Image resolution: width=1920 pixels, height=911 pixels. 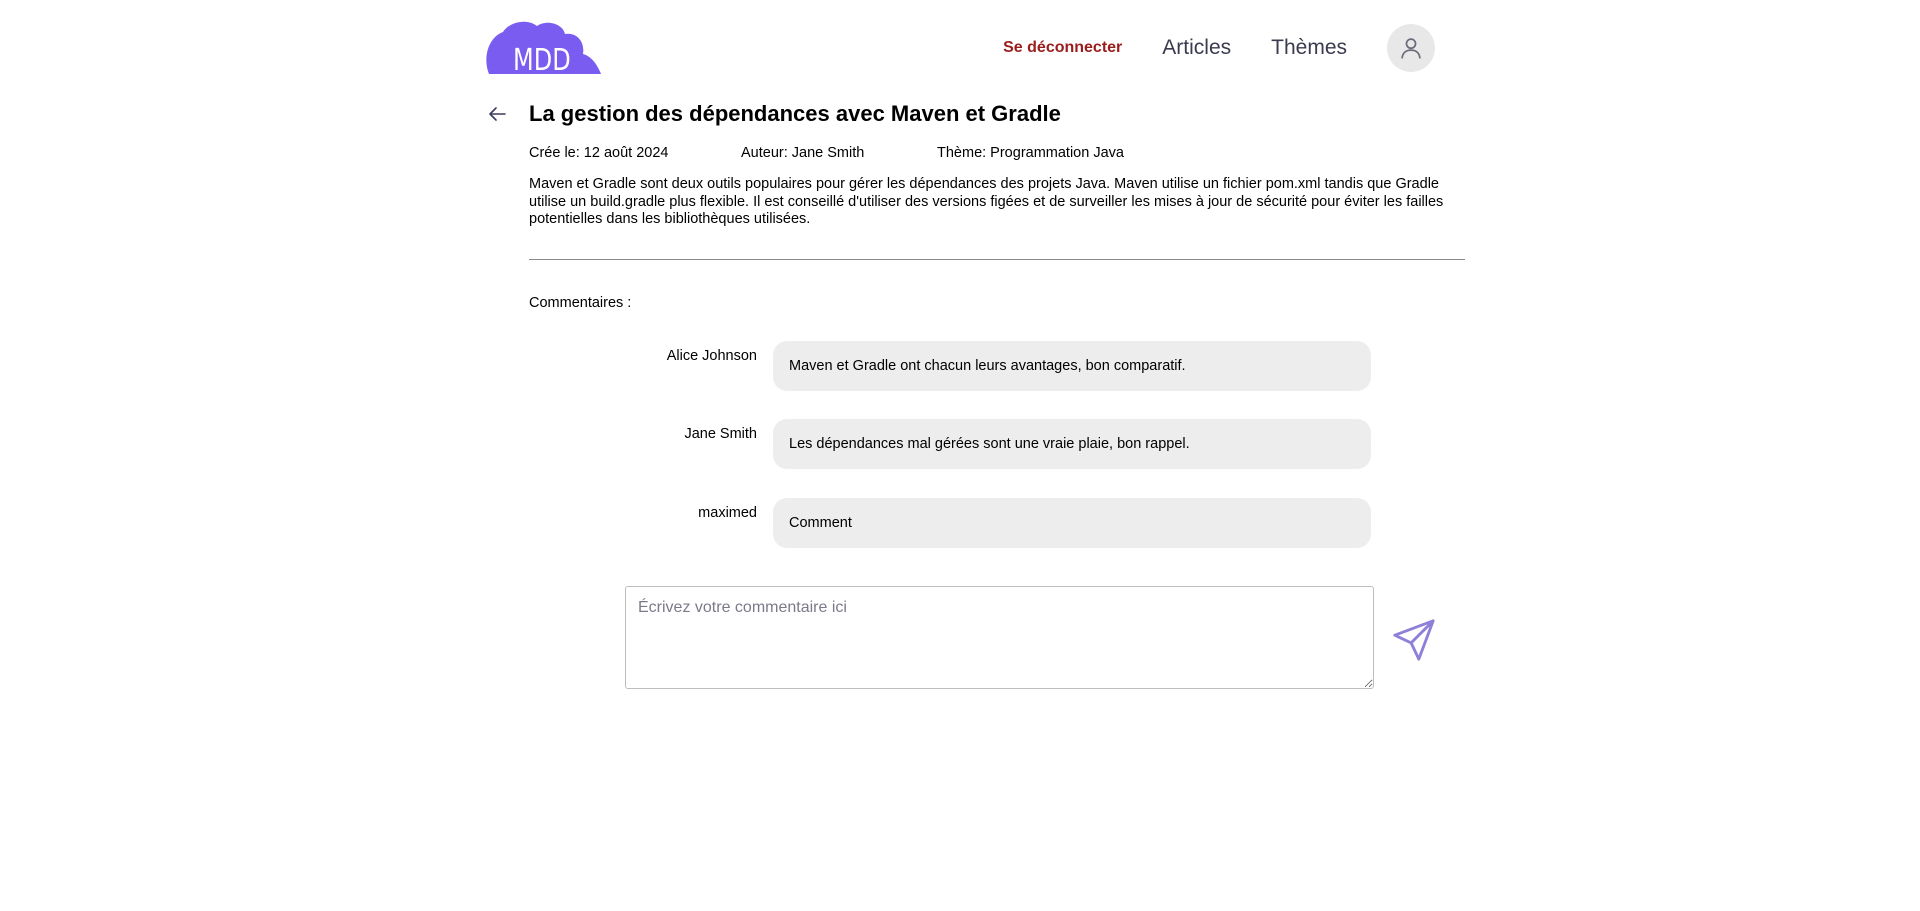 What do you see at coordinates (580, 303) in the screenshot?
I see `comments-label: Commentaires :` at bounding box center [580, 303].